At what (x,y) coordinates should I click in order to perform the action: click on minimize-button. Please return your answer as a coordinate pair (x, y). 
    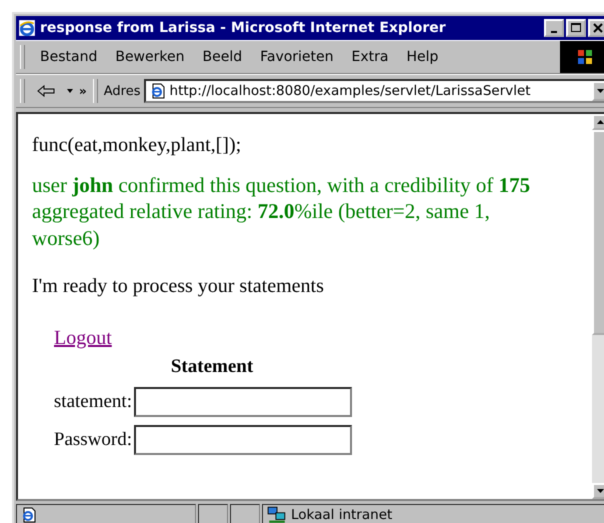
    Looking at the image, I should click on (554, 28).